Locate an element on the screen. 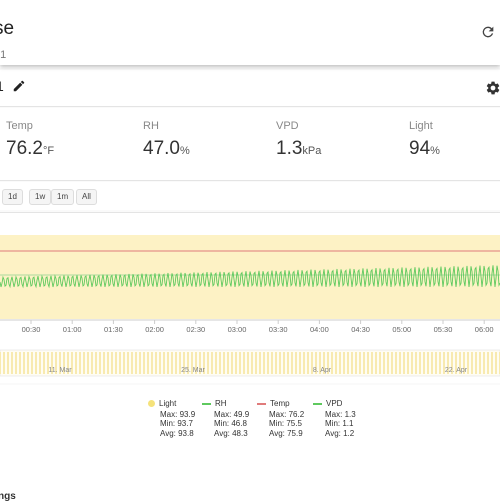 This screenshot has width=500, height=502. avg-value: 1.2 is located at coordinates (349, 433).